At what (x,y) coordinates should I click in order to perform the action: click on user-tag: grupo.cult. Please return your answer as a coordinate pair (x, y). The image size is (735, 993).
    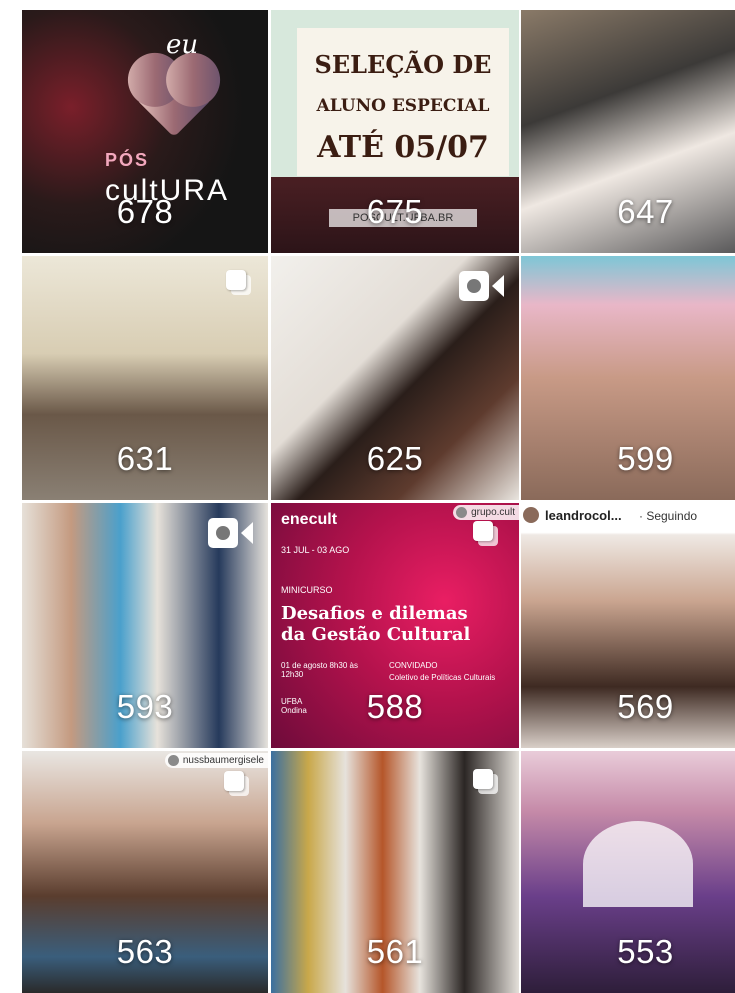
    Looking at the image, I should click on (486, 512).